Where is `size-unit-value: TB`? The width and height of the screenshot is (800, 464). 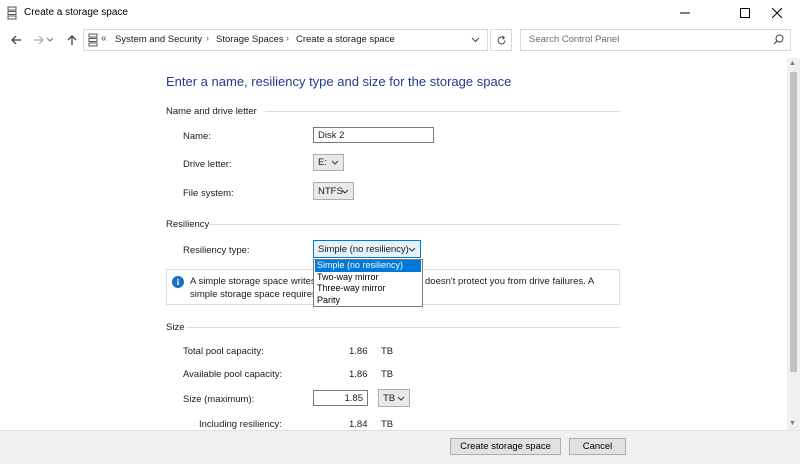 size-unit-value: TB is located at coordinates (389, 398).